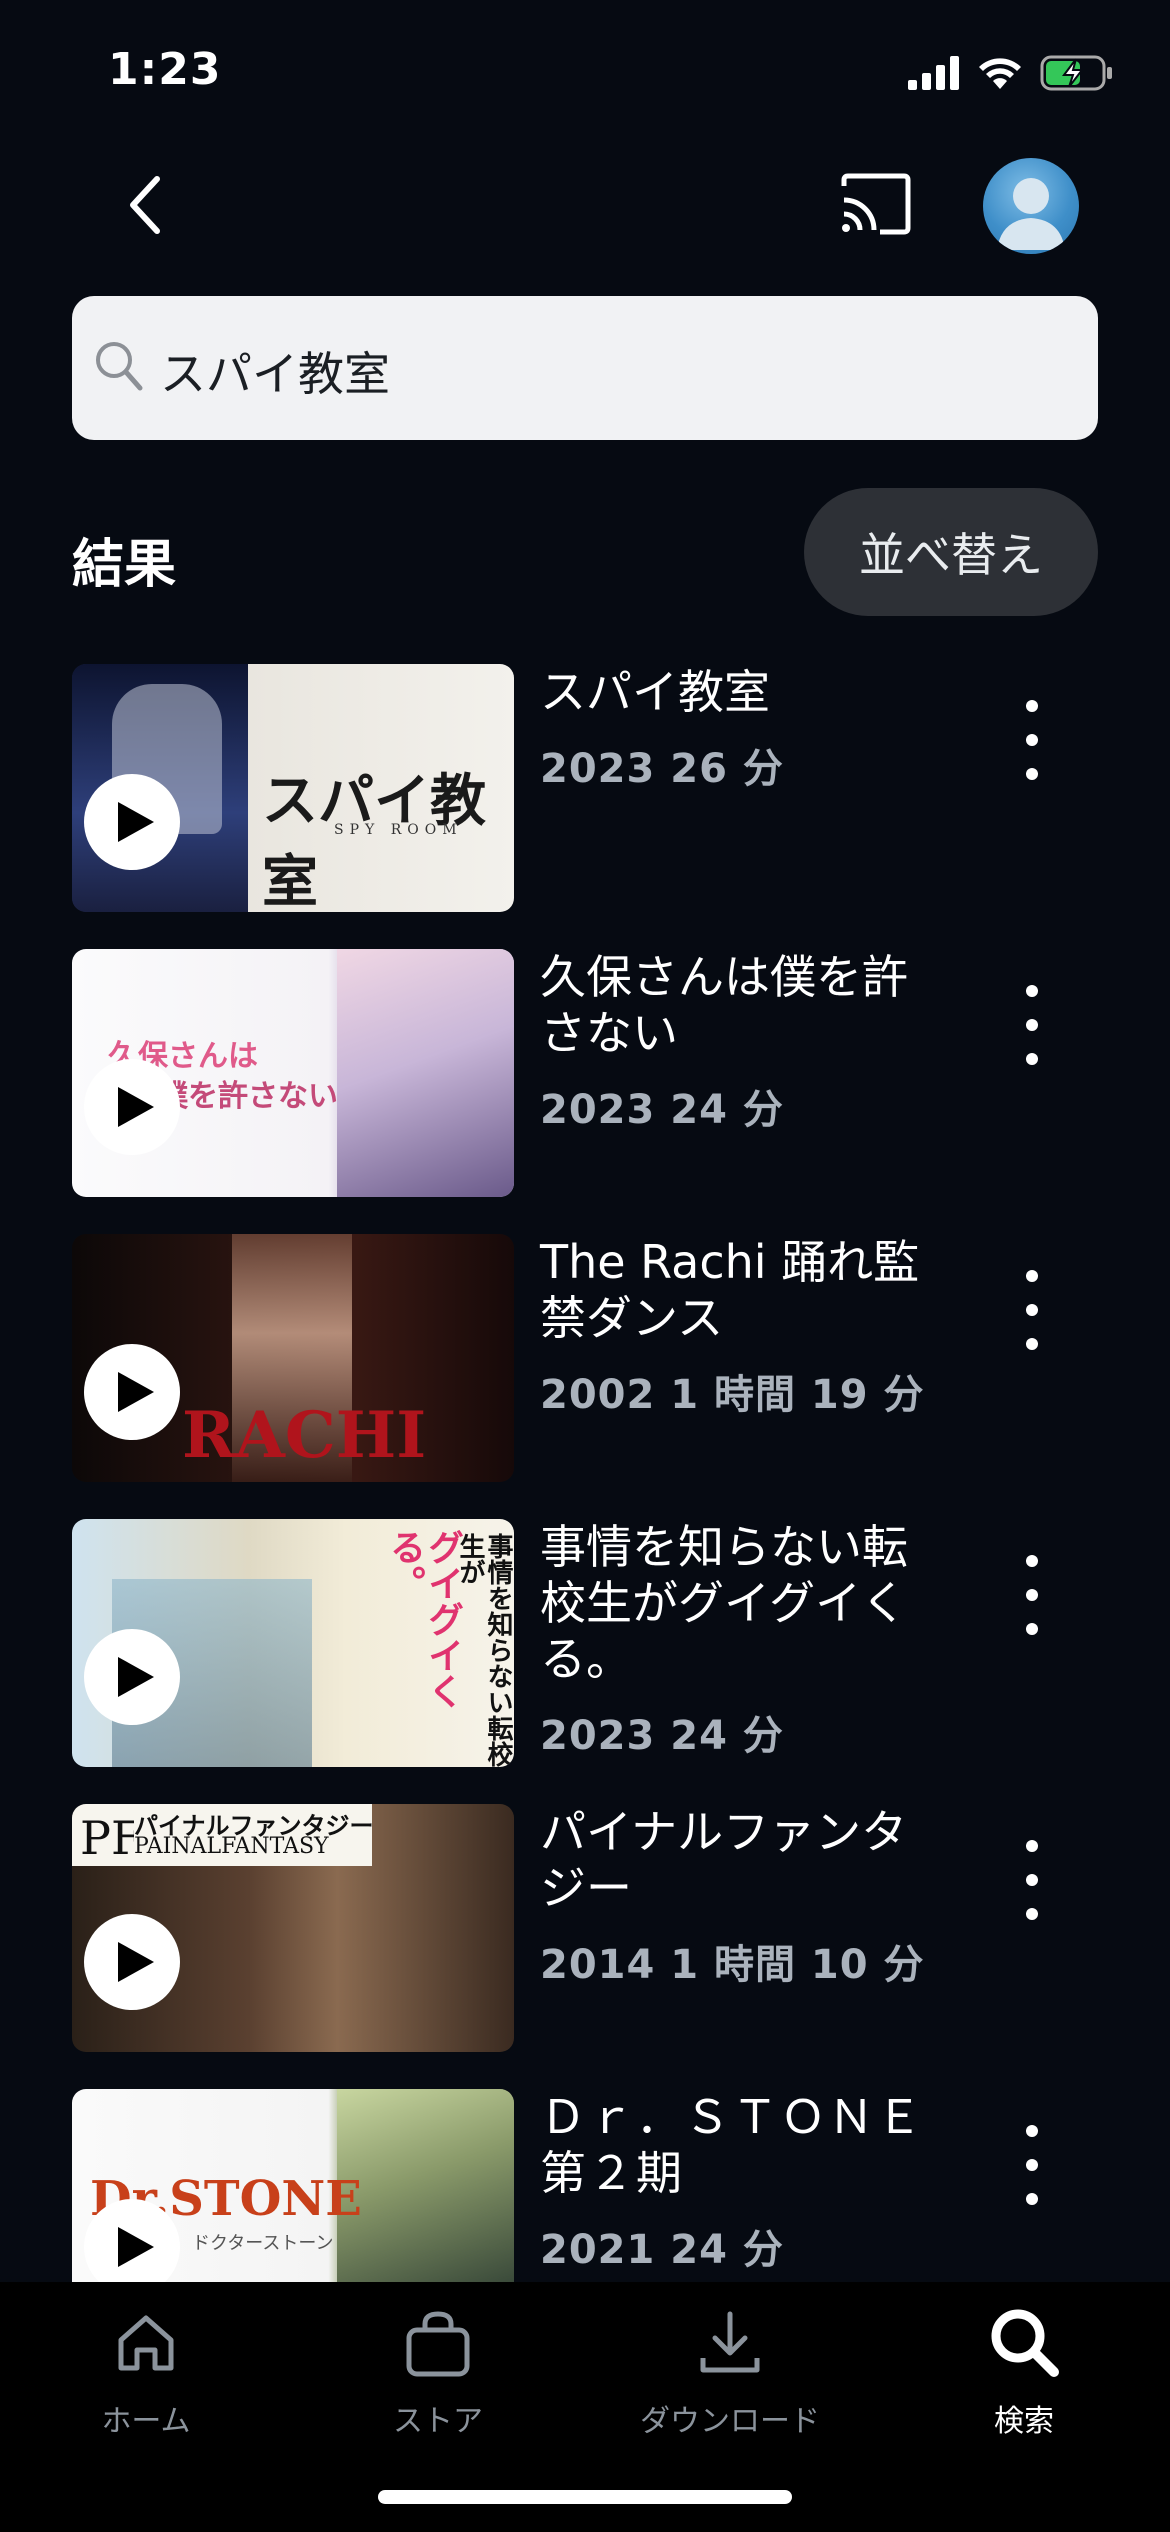 Image resolution: width=1170 pixels, height=2532 pixels. I want to click on search-input: スパイ教室, so click(585, 368).